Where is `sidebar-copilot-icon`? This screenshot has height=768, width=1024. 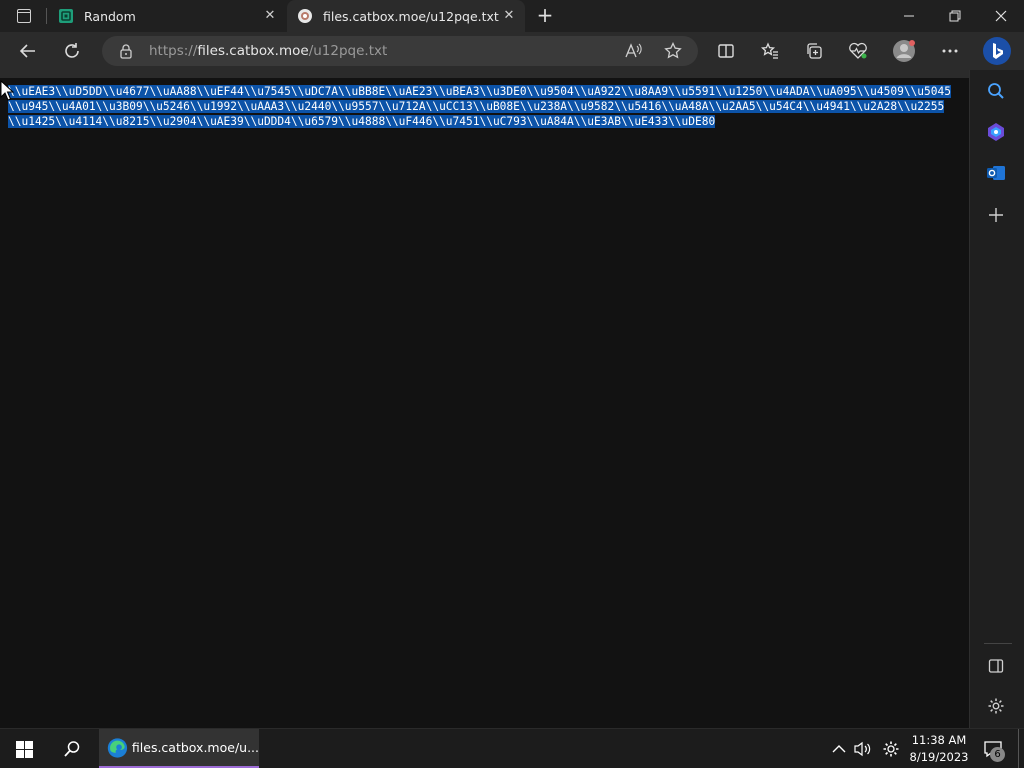
sidebar-copilot-icon is located at coordinates (996, 132).